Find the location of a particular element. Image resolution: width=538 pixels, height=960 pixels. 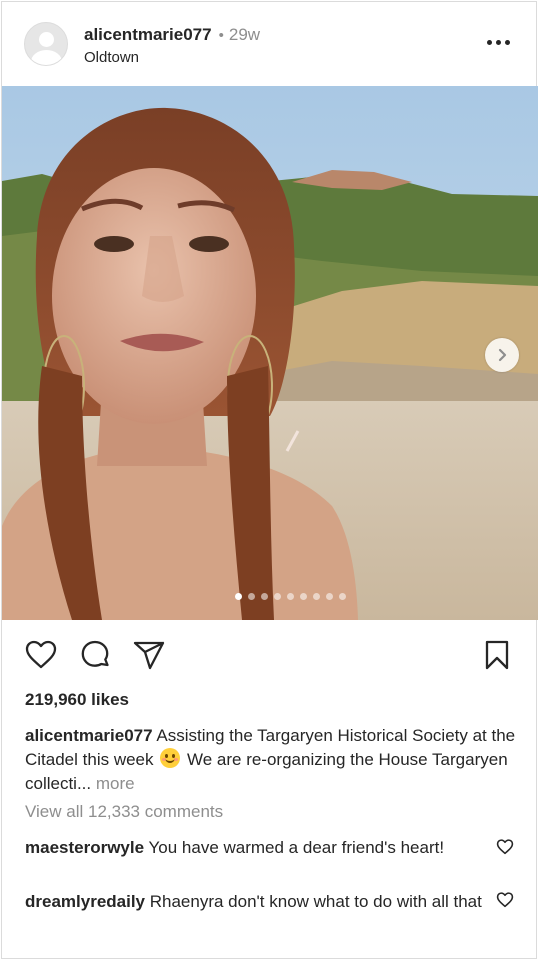

post-header: alicentmarie077 • 29w Oldtown is located at coordinates (269, 44).